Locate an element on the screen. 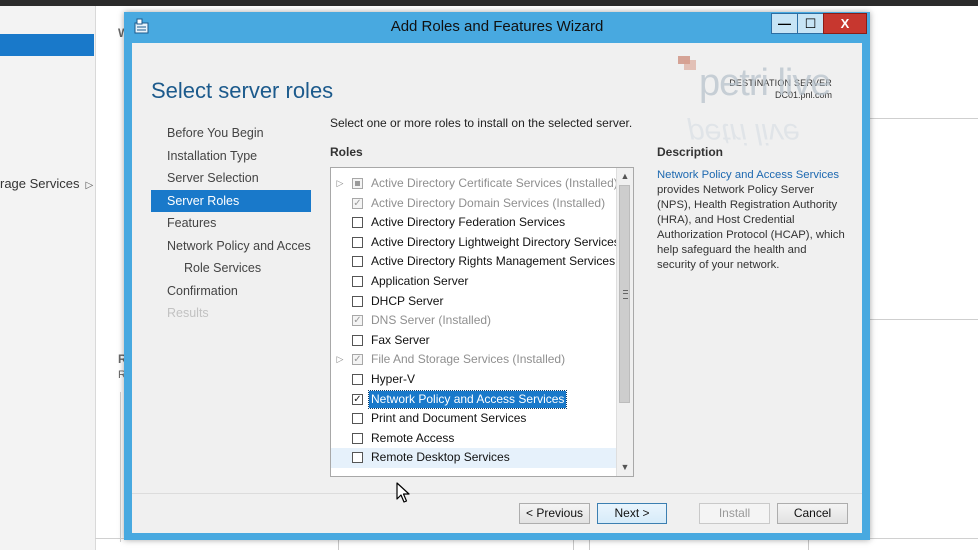 The image size is (978, 551). sidebar-selected-item is located at coordinates (47, 45).